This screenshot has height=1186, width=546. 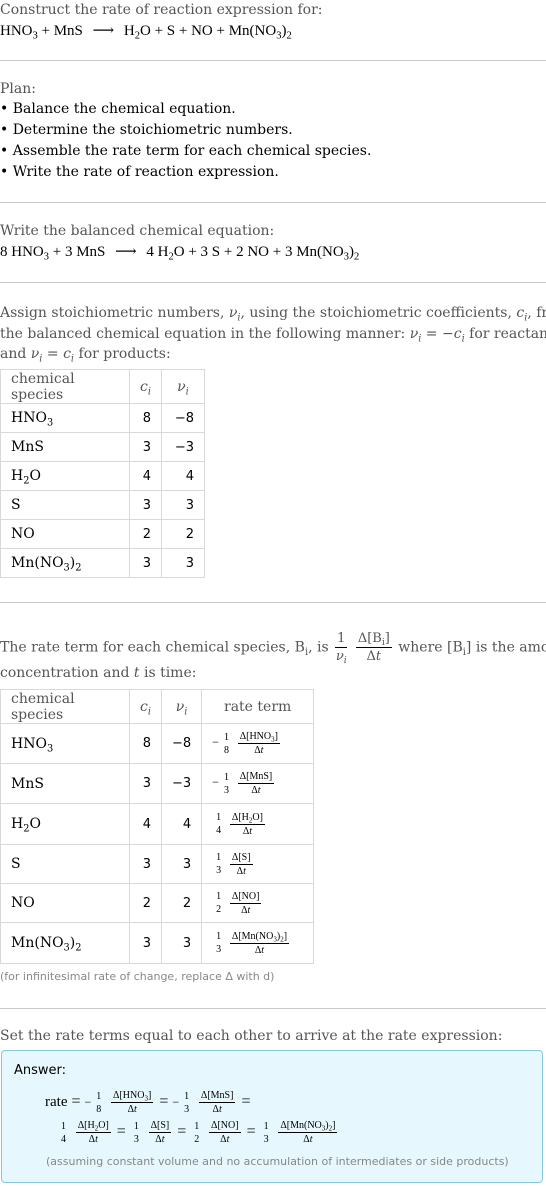 What do you see at coordinates (56, 1101) in the screenshot?
I see `rate-word: rate` at bounding box center [56, 1101].